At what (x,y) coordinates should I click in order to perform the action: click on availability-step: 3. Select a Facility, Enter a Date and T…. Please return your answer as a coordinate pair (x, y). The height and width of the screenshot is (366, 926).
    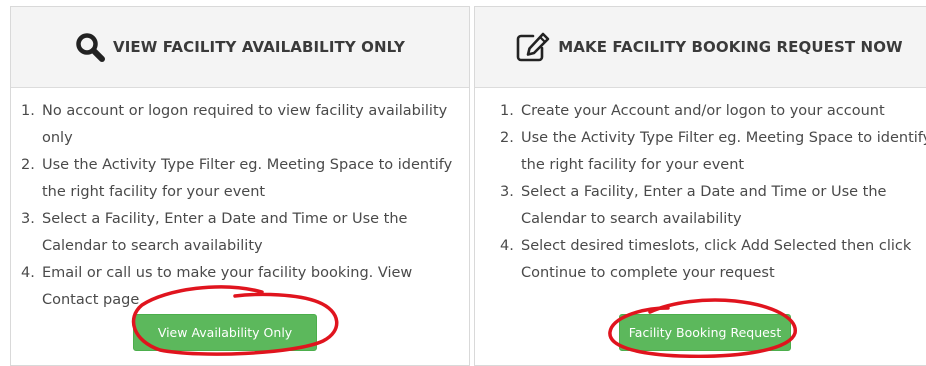
    Looking at the image, I should click on (241, 233).